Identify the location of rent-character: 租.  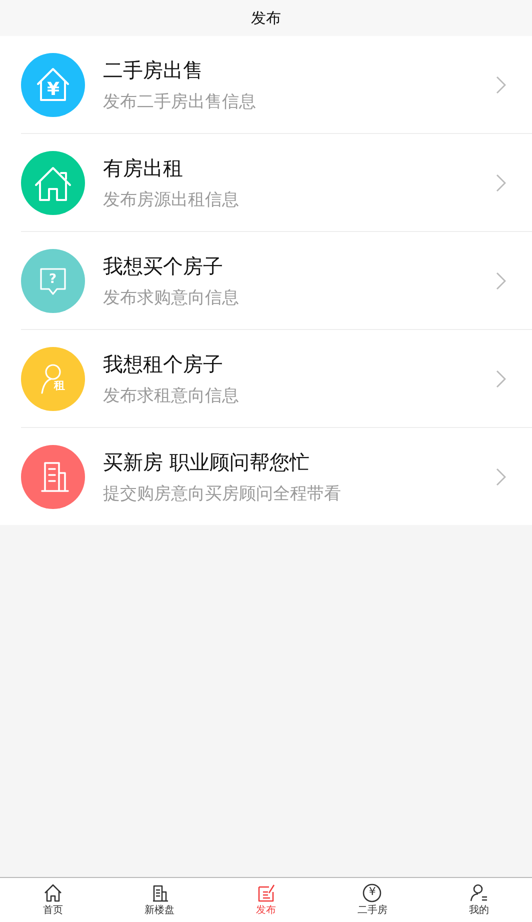
(59, 385).